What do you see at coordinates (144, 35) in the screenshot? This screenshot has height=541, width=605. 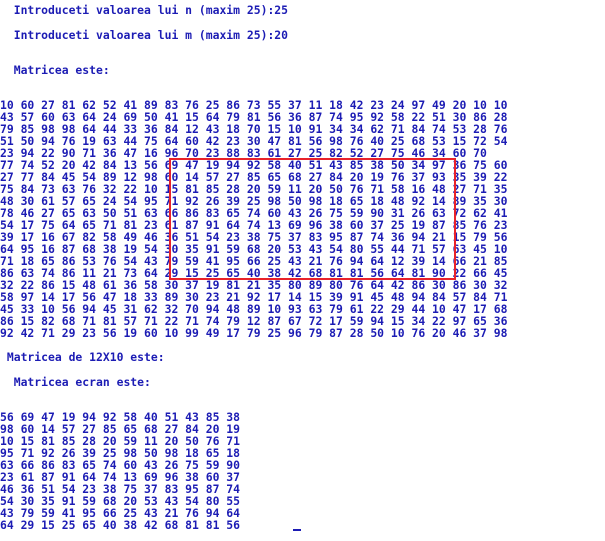 I see `prompt-m-line: Introduceti valoarea lui m (maxim 25):20` at bounding box center [144, 35].